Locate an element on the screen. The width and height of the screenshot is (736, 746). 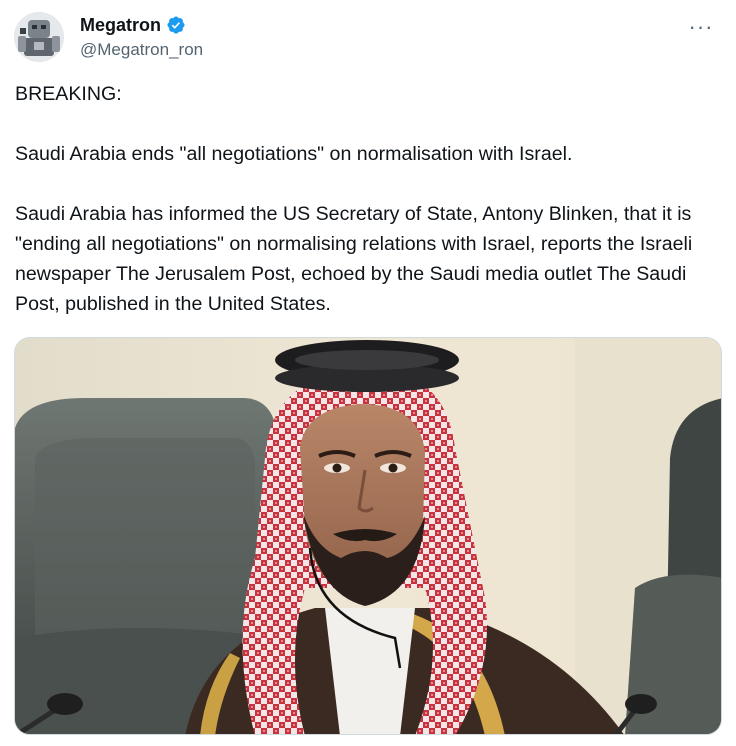
tweet-header: Megatron @Megatron_ron ··· is located at coordinates (369, 38).